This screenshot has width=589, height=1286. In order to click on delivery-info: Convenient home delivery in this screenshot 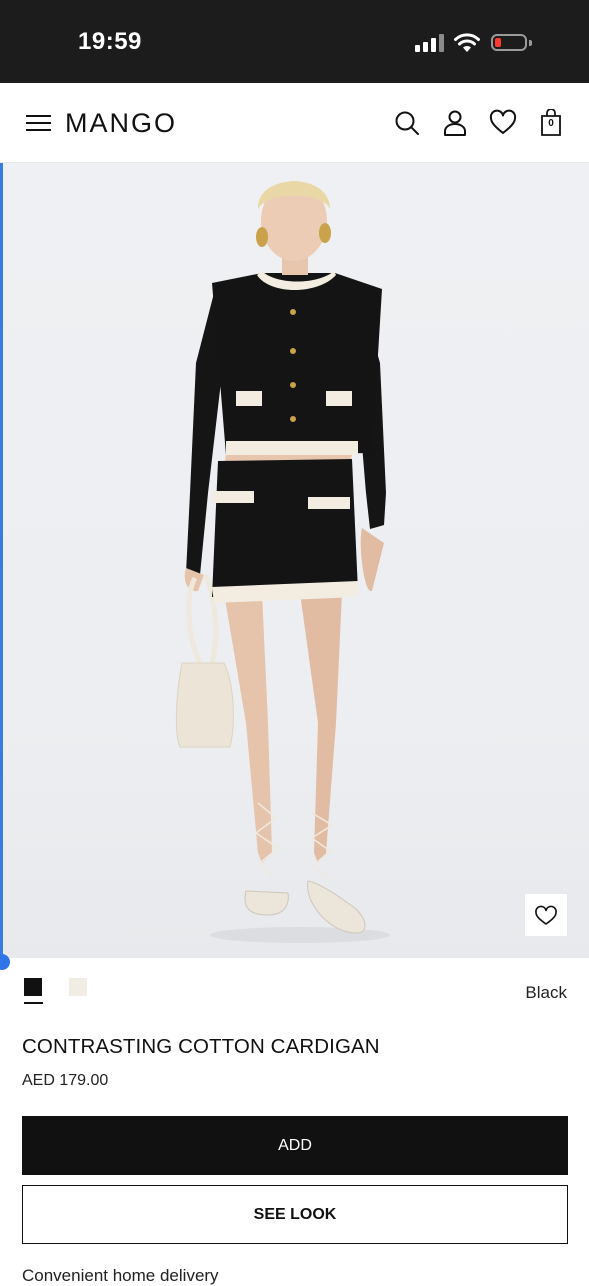, I will do `click(120, 1275)`.